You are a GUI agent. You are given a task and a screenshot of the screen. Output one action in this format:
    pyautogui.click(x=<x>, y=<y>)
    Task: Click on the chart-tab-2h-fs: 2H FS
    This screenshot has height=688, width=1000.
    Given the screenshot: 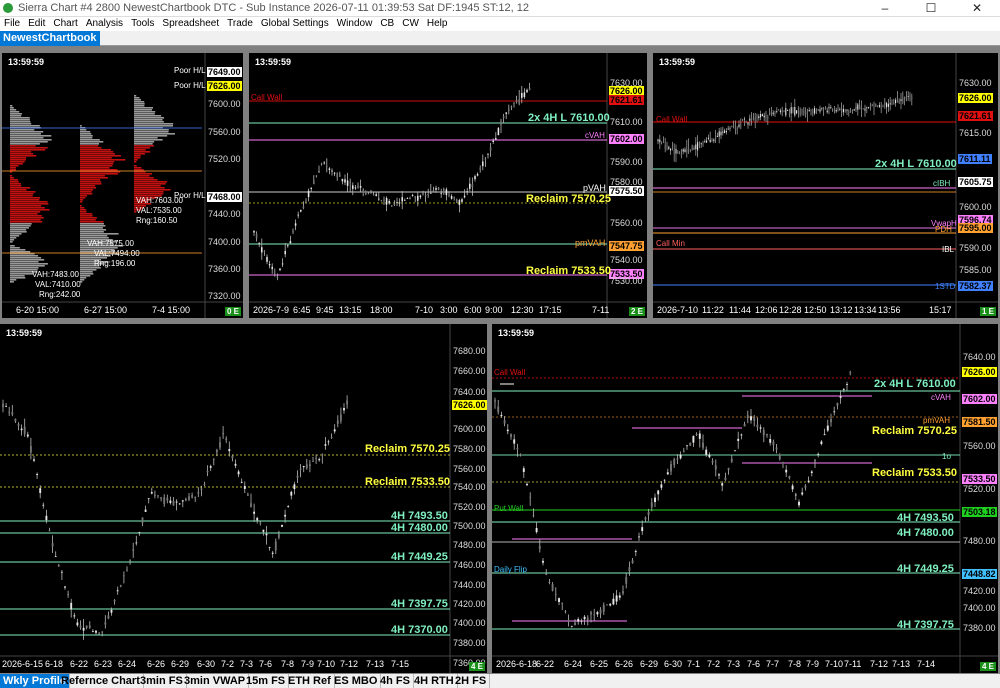 What is the action you would take?
    pyautogui.click(x=471, y=681)
    